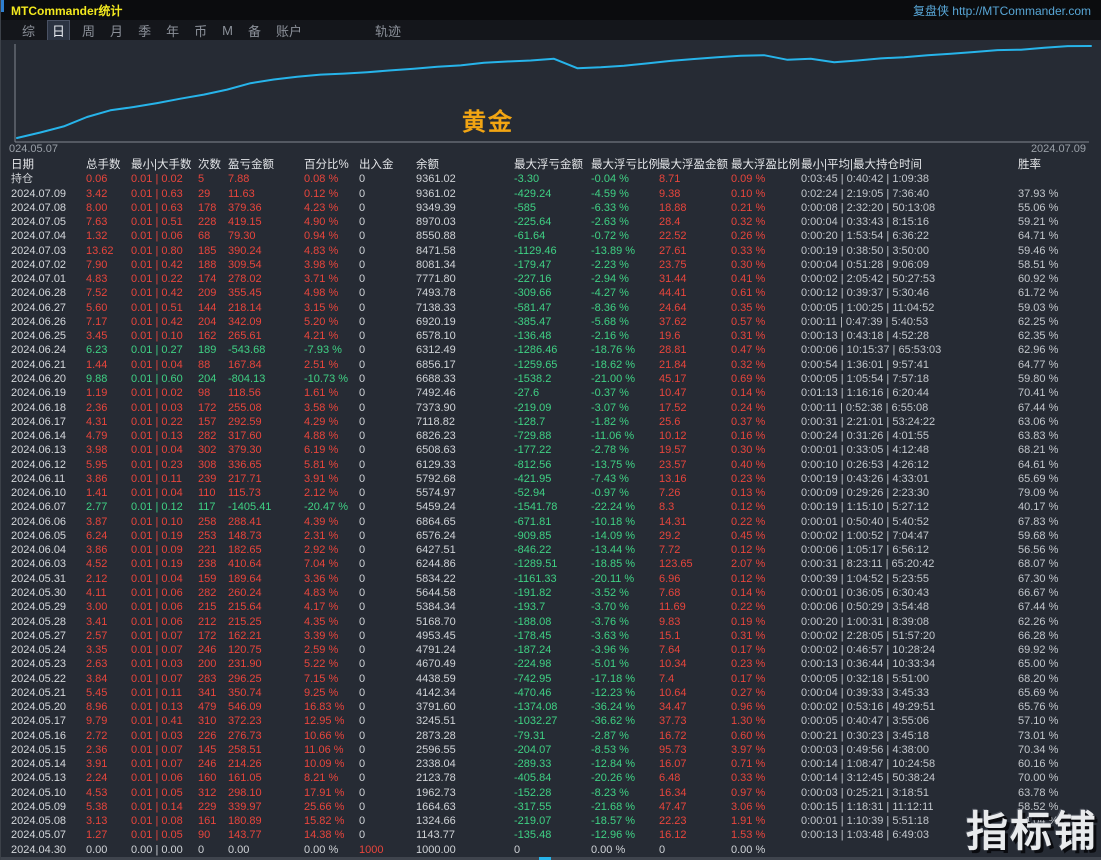 The width and height of the screenshot is (1101, 860). Describe the element at coordinates (39, 279) in the screenshot. I see `cell: 2024.07.01` at that location.